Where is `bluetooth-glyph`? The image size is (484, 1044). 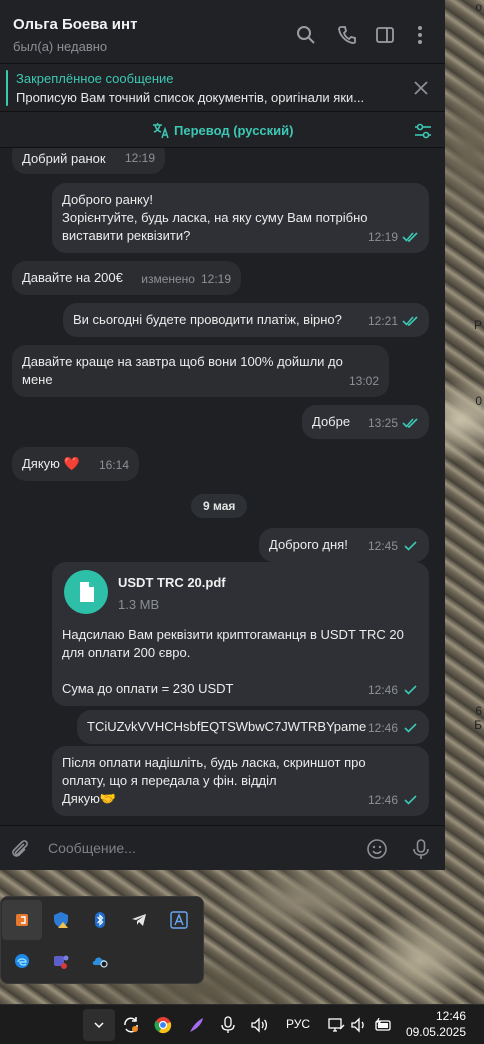
bluetooth-glyph is located at coordinates (100, 920).